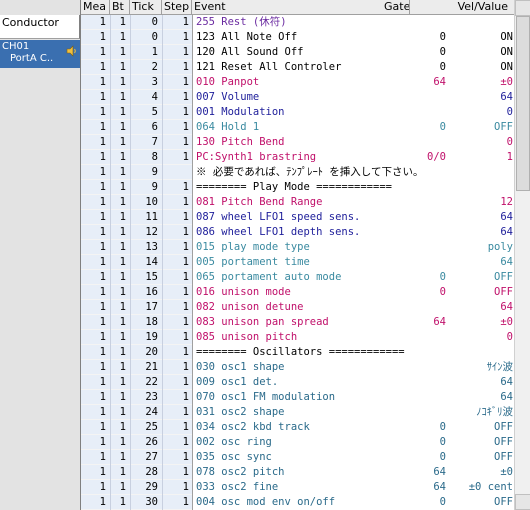 This screenshot has height=510, width=530. I want to click on cell-tick: 14, so click(144, 262).